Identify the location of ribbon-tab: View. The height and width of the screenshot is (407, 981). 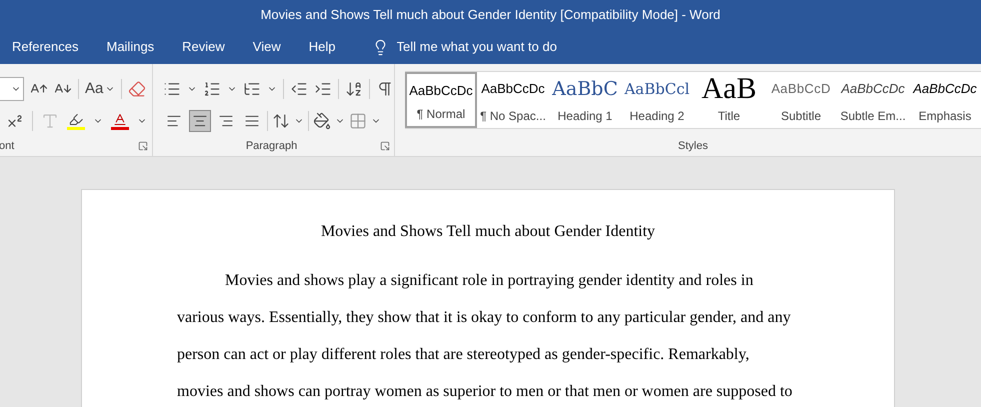
(266, 47).